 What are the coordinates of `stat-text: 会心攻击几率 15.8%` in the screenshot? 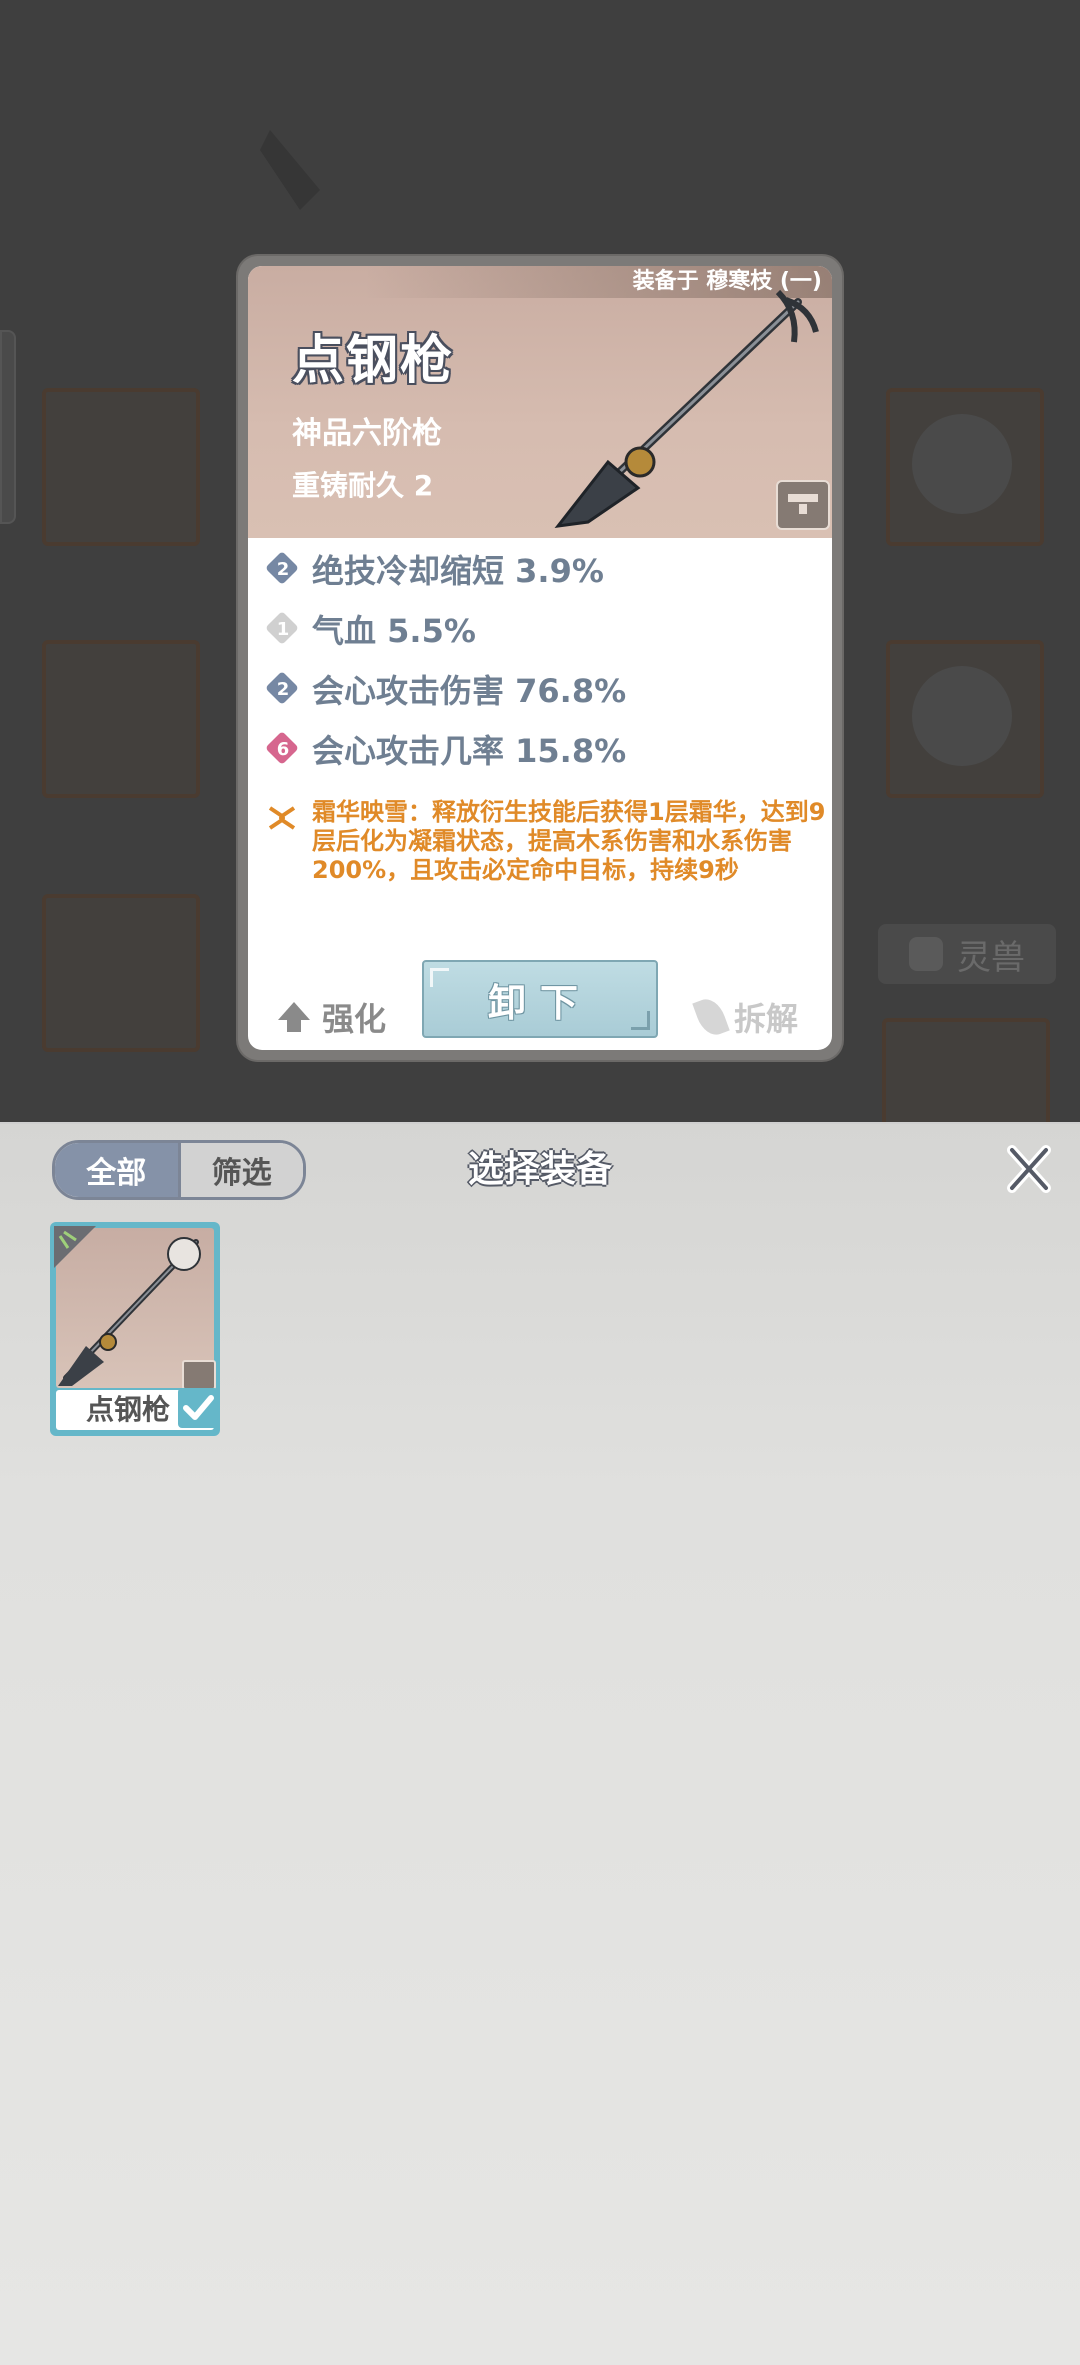 It's located at (469, 751).